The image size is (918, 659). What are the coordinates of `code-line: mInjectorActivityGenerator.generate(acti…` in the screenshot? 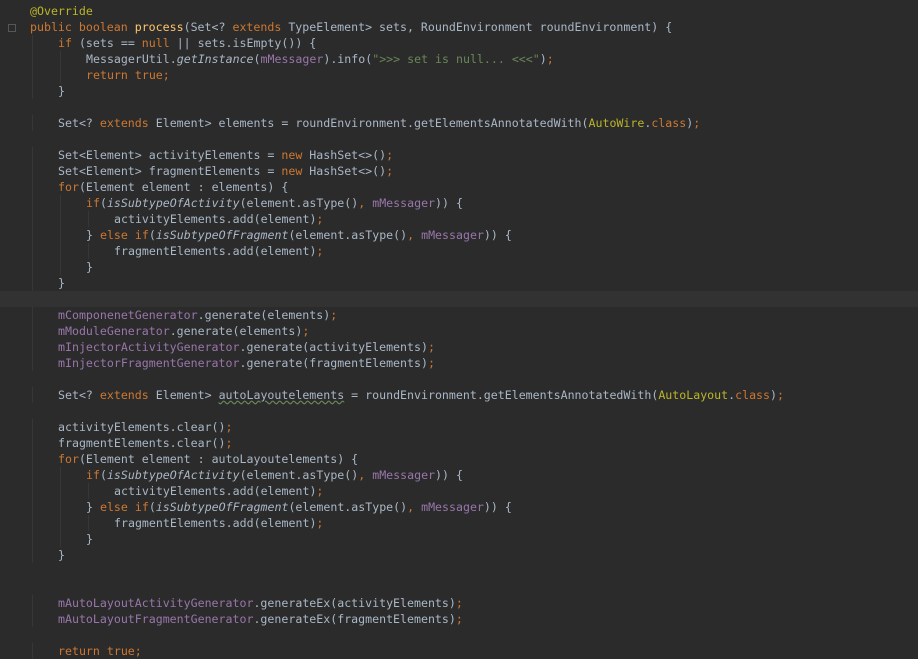 It's located at (474, 347).